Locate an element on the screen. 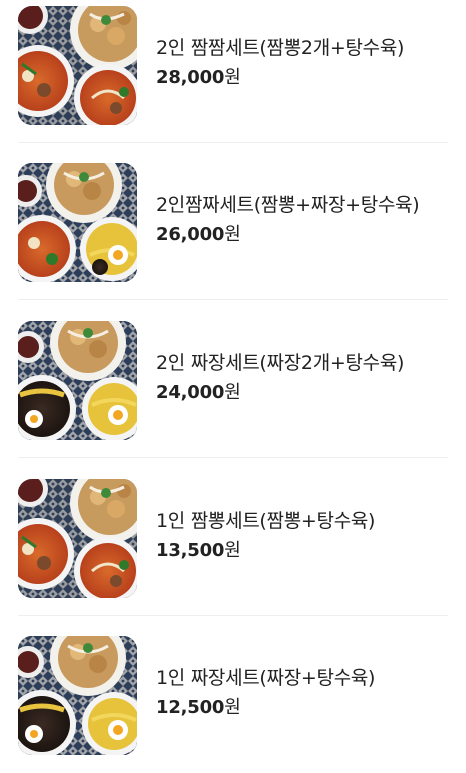 The image size is (466, 773). price-value: 13,500 is located at coordinates (190, 550).